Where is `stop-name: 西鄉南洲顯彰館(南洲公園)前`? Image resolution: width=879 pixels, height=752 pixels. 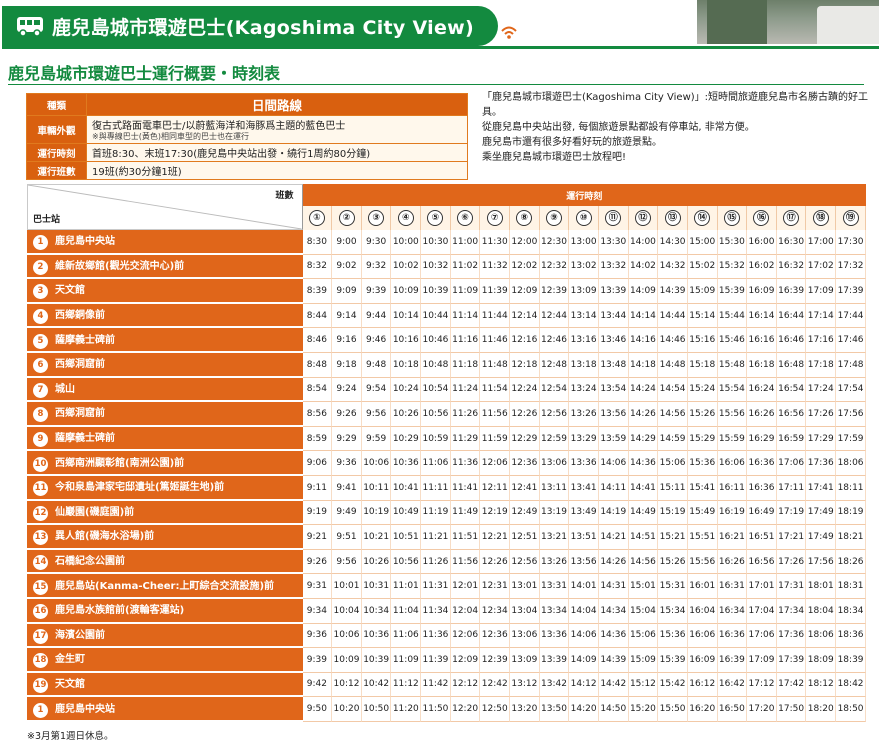
stop-name: 西鄉南洲顯彰館(南洲公園)前 is located at coordinates (120, 463).